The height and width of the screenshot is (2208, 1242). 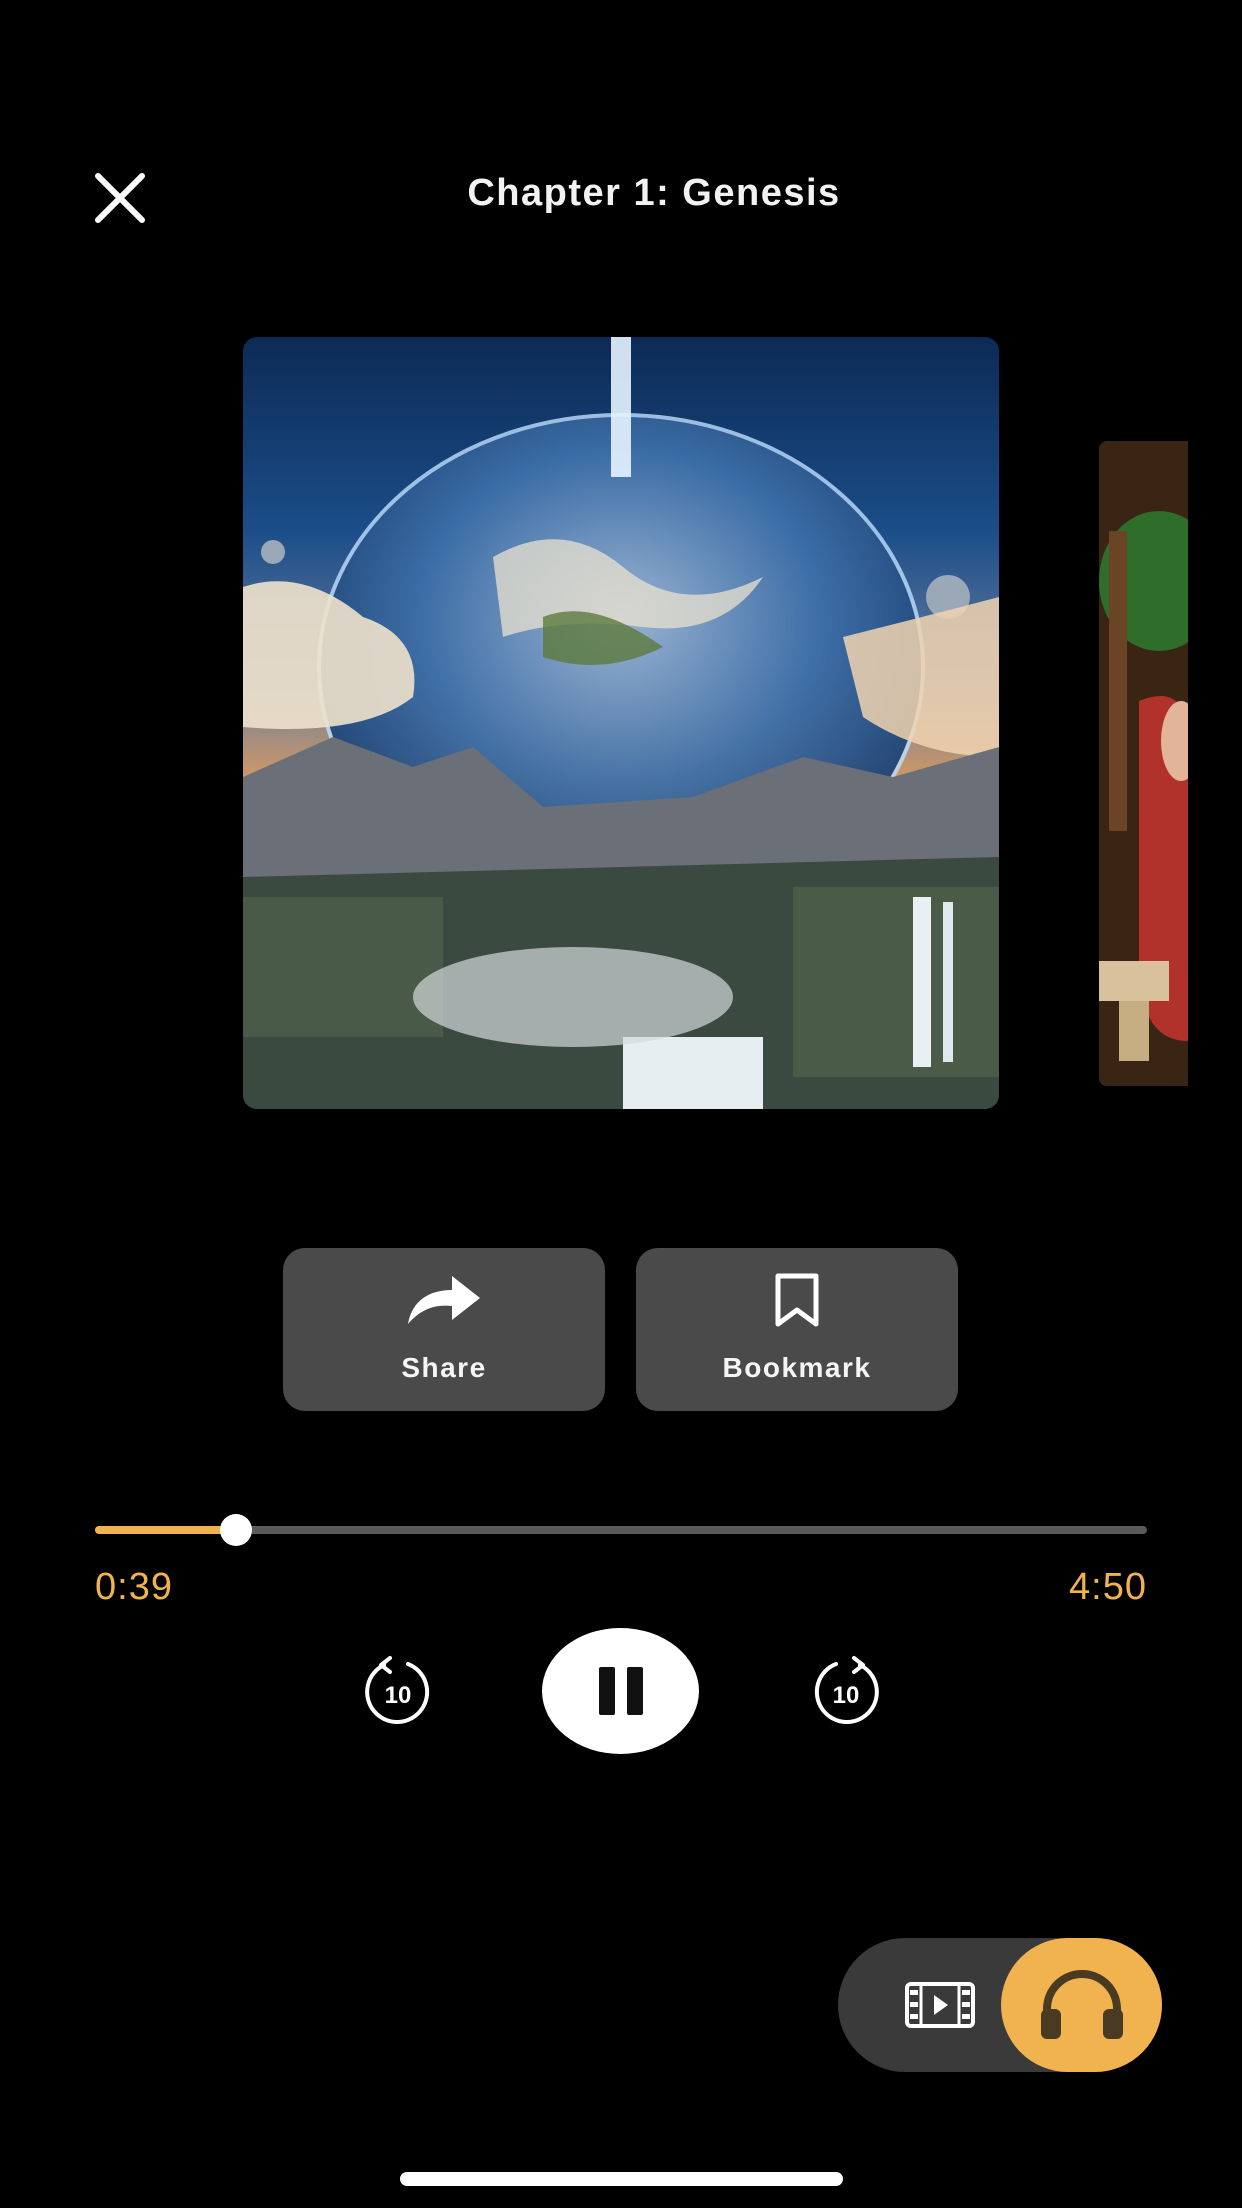 I want to click on next-chapter-cover, so click(x=1143, y=763).